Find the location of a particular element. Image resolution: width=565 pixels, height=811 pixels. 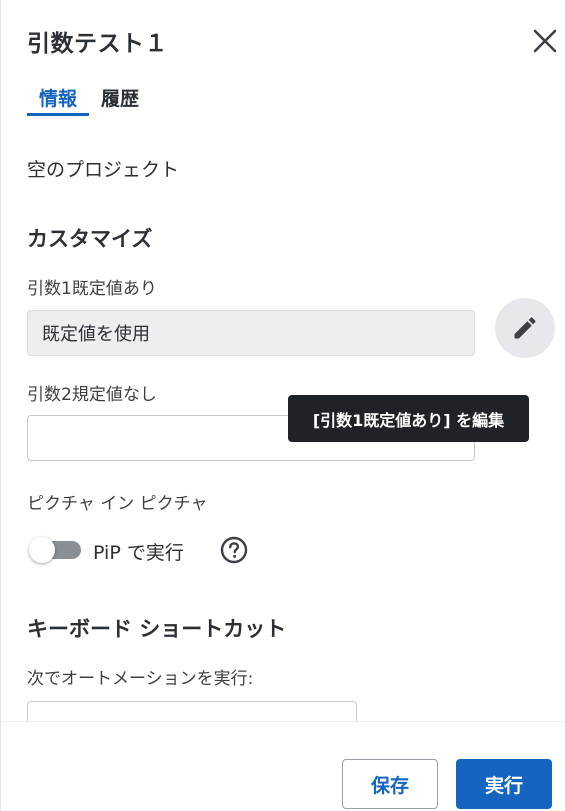

edit-arg1-button is located at coordinates (525, 328).